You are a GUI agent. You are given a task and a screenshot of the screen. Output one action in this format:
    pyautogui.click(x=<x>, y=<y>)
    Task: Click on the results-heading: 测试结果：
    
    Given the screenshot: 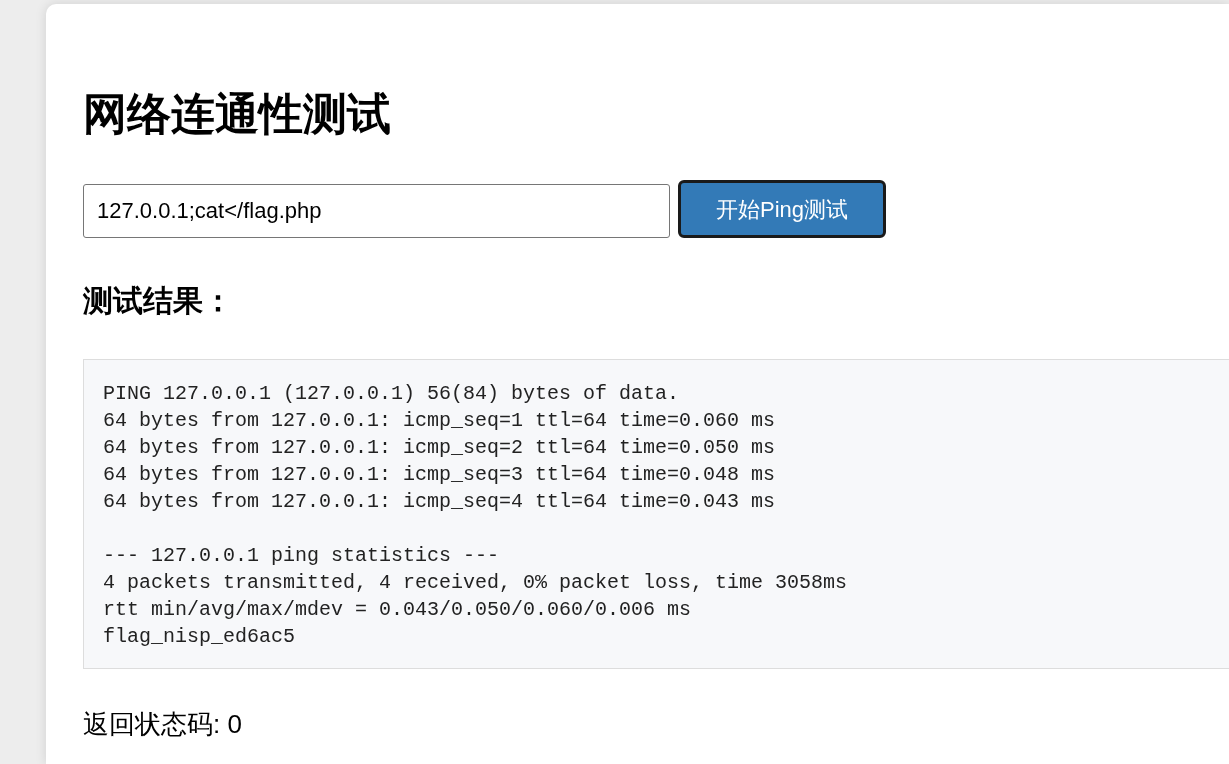 What is the action you would take?
    pyautogui.click(x=158, y=301)
    